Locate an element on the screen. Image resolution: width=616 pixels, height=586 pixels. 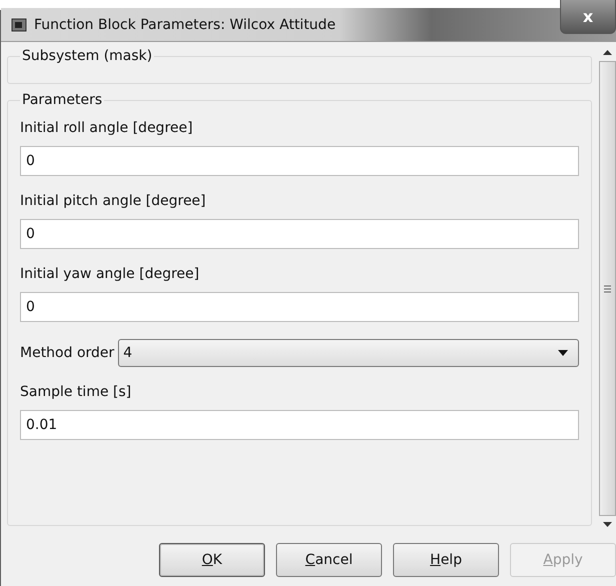
field-label: Initial pitch angle [degree] is located at coordinates (113, 201).